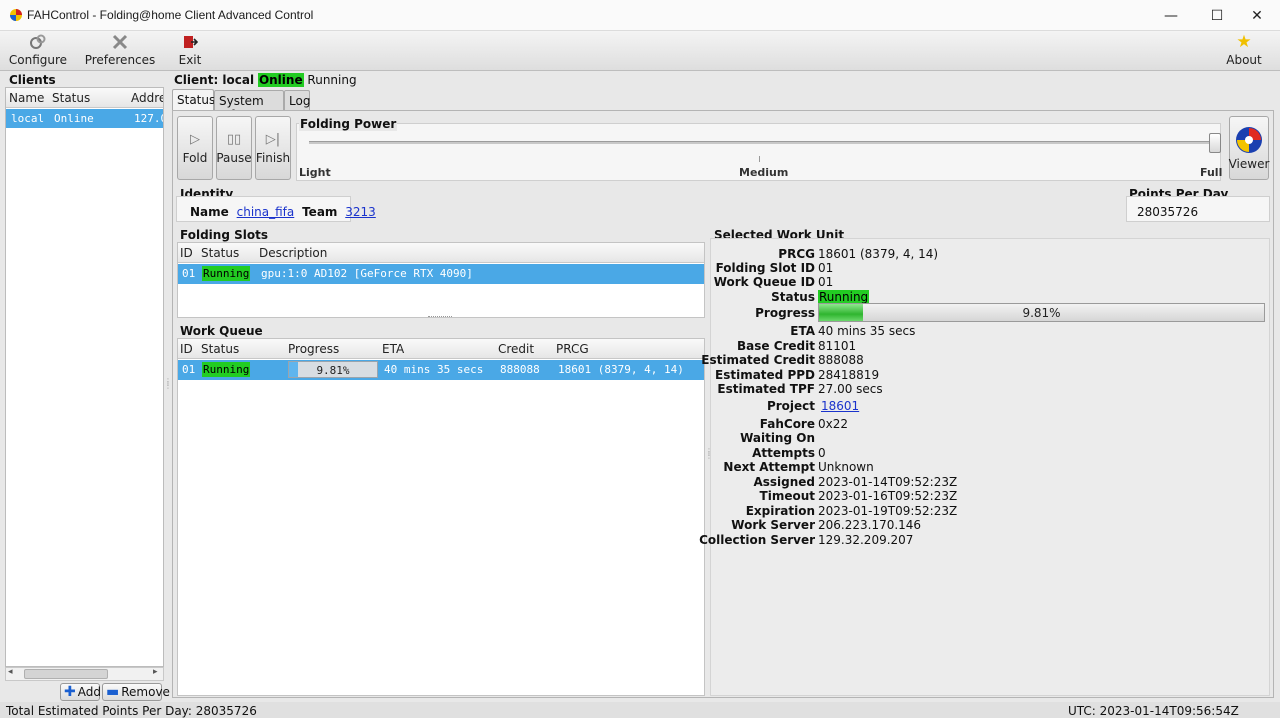  I want to click on wu-field-label: Estimated TPF, so click(766, 389).